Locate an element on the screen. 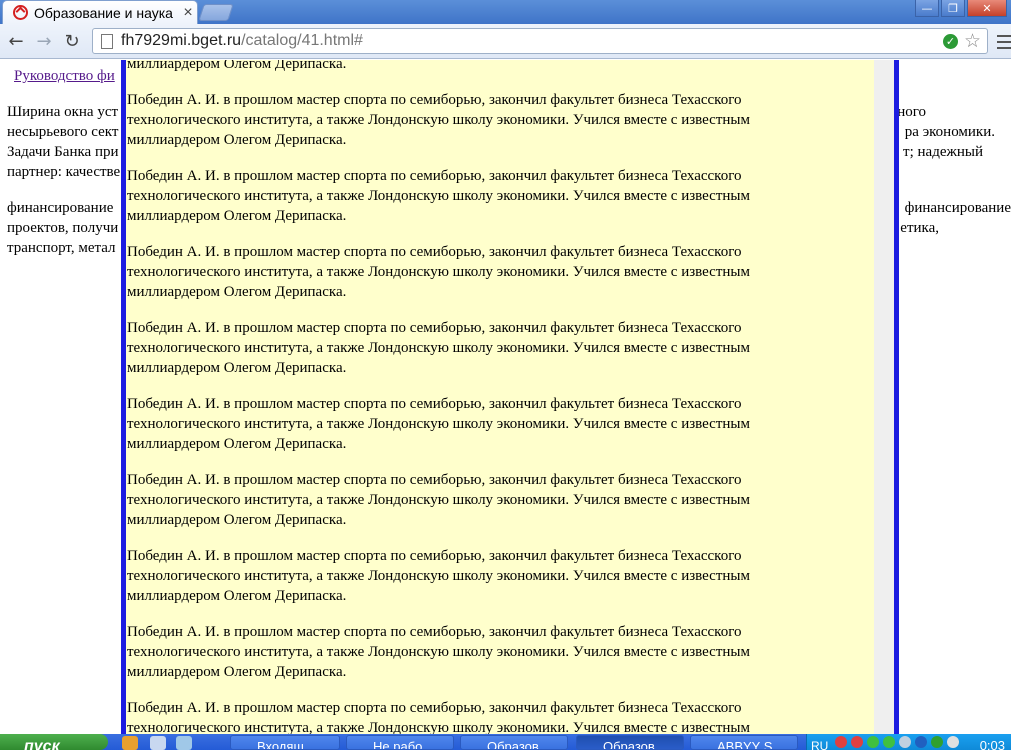 This screenshot has width=1011, height=750. site-favicon-icon is located at coordinates (20, 12).